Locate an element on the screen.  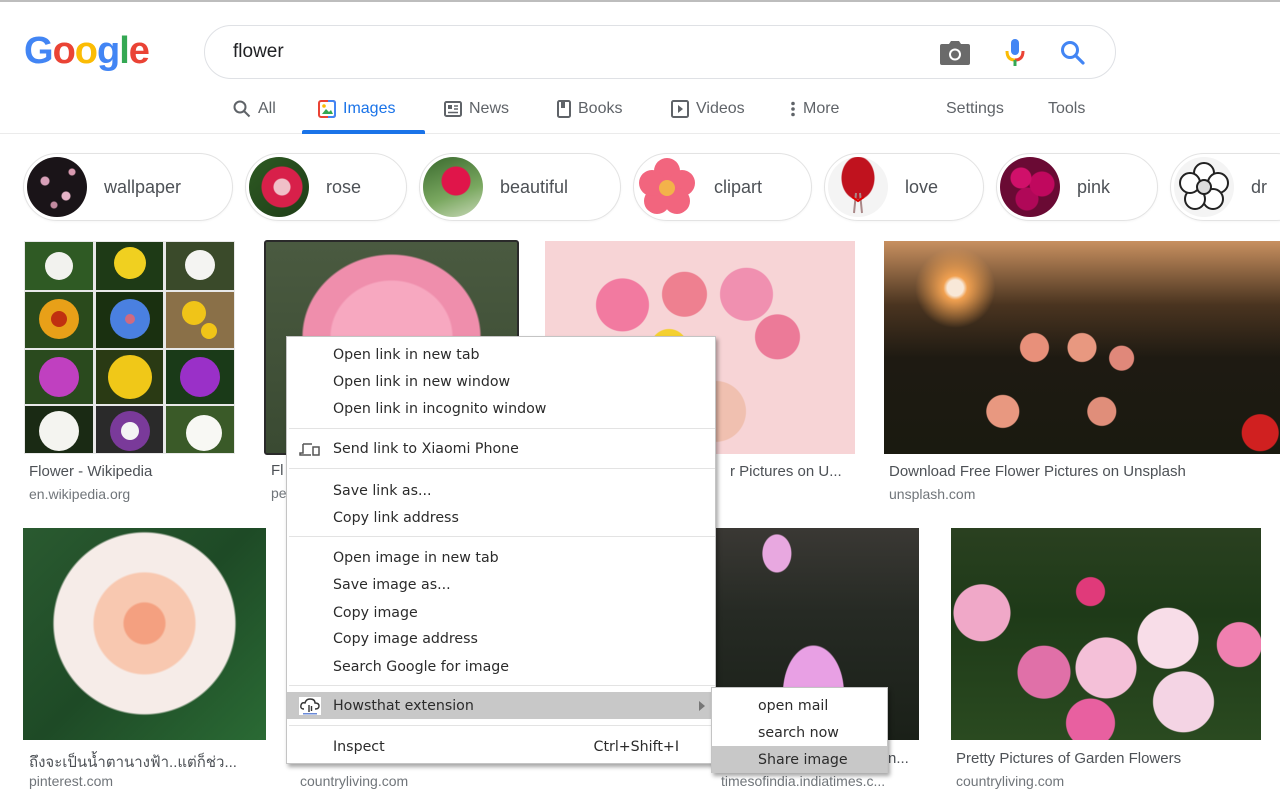
chip-label: love is located at coordinates (922, 186).